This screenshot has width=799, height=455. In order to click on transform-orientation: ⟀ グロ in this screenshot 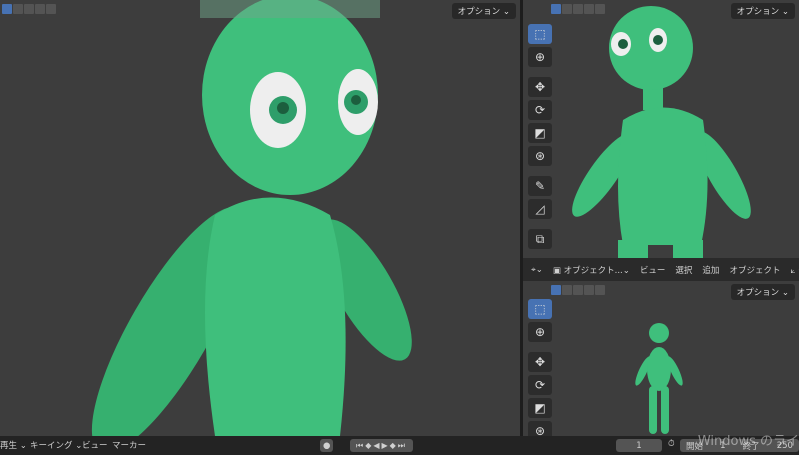, I will do `click(794, 270)`.